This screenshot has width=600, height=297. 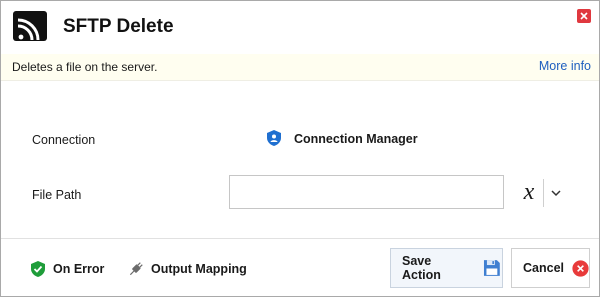 What do you see at coordinates (543, 193) in the screenshot?
I see `divider` at bounding box center [543, 193].